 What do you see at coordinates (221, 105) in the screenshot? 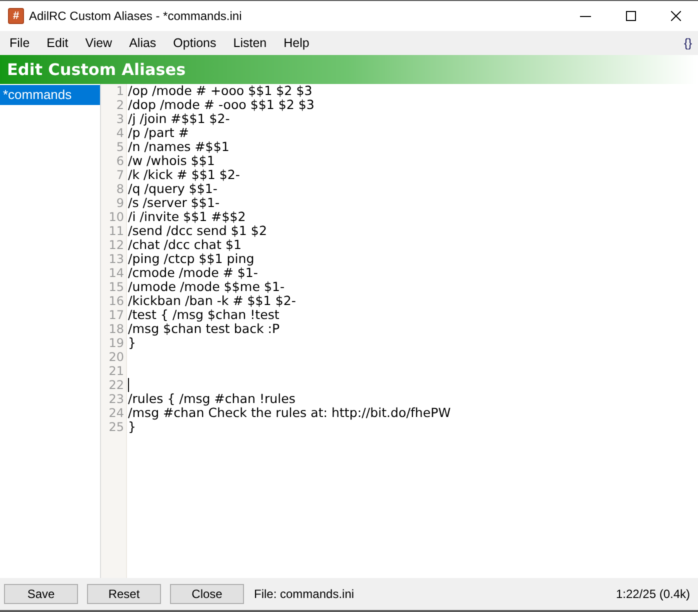
I see `code-line: /dop /mode # -ooo $$1 $2 $3` at bounding box center [221, 105].